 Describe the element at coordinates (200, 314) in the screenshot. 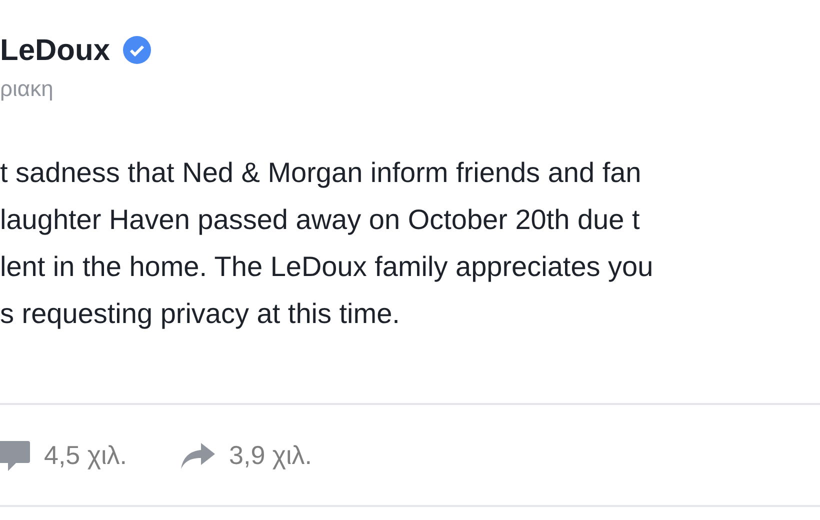

I see `post-text-line: s requesting privacy at this time.` at that location.